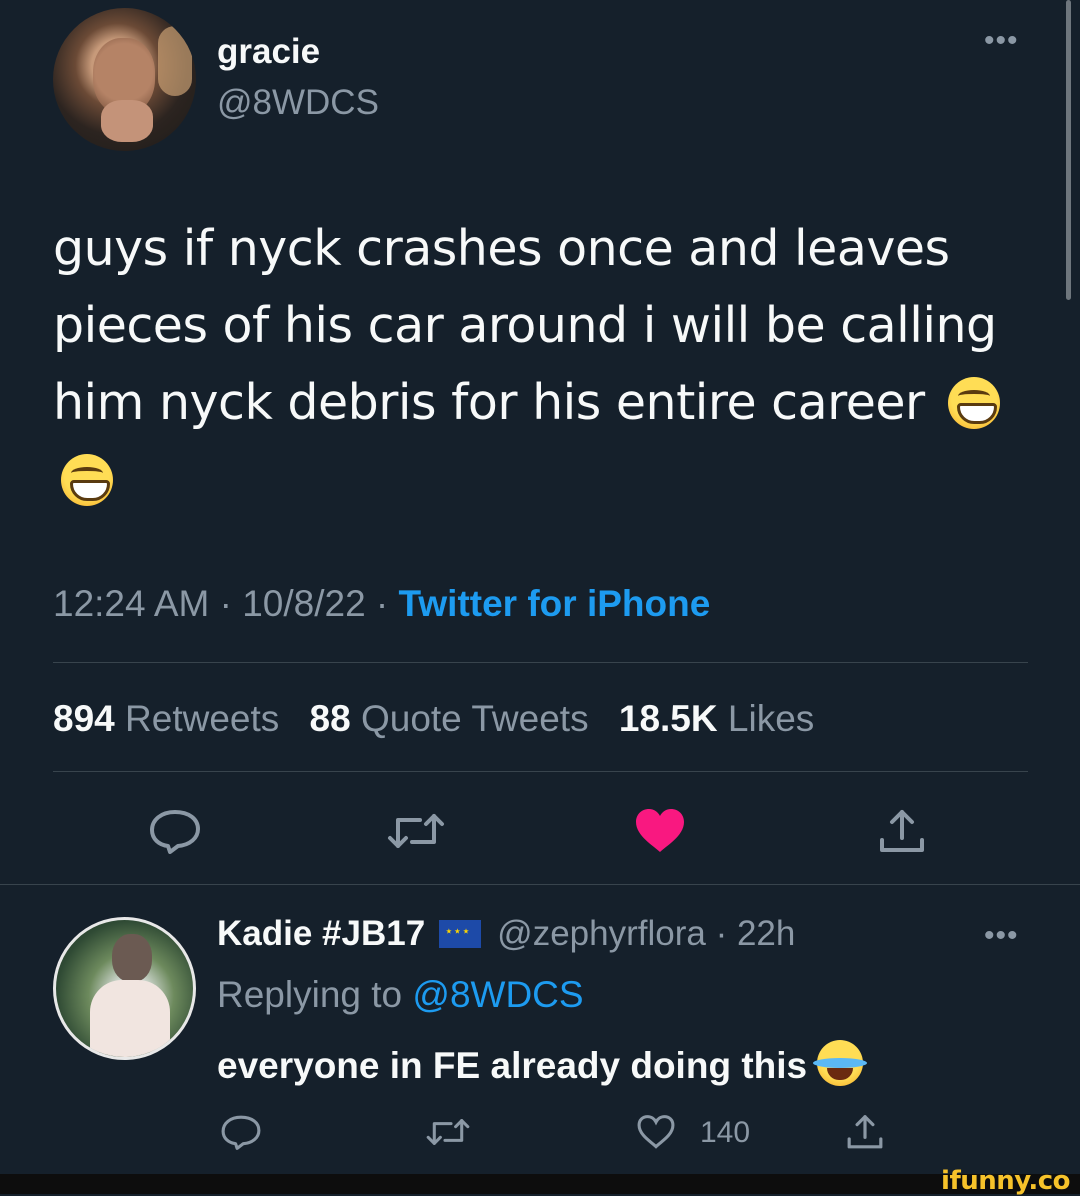  What do you see at coordinates (460, 934) in the screenshot?
I see `eu-flag-icon` at bounding box center [460, 934].